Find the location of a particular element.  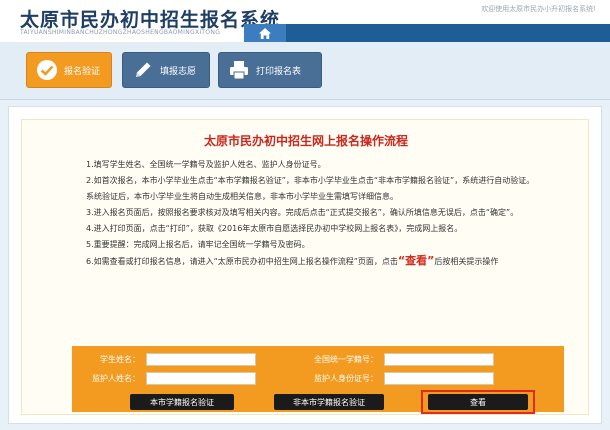

step-6-highlight: “查看” is located at coordinates (416, 260).